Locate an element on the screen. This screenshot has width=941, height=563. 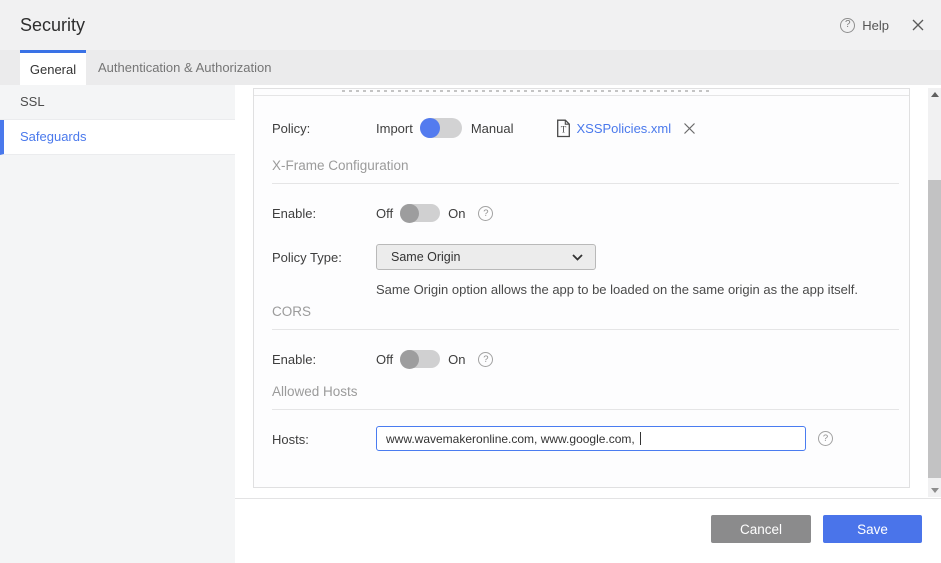
scroll-down-arrow-icon is located at coordinates (934, 490).